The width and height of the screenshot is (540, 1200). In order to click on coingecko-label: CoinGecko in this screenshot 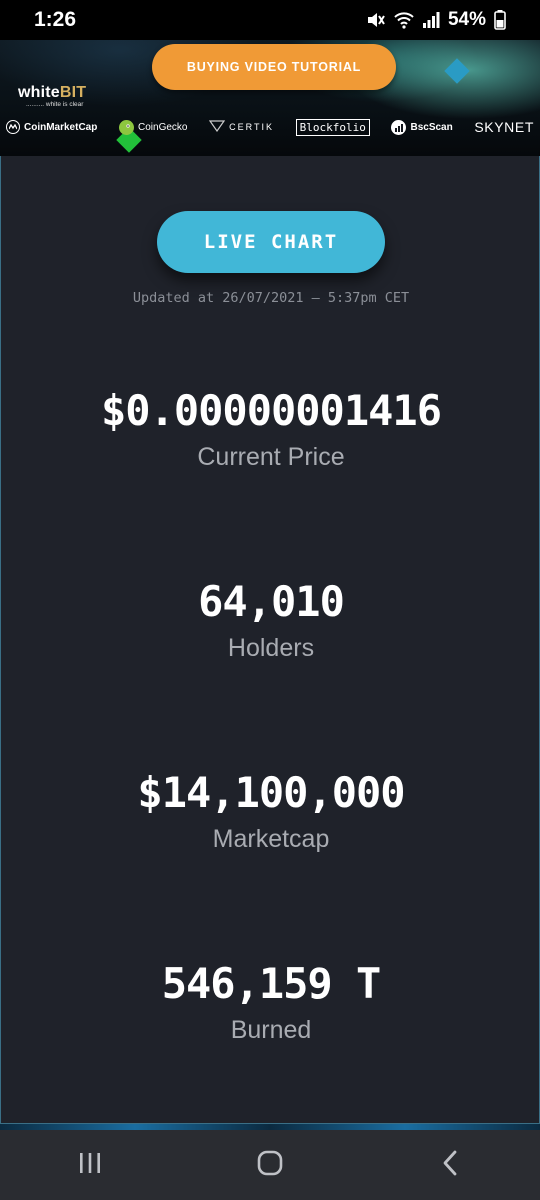, I will do `click(163, 127)`.